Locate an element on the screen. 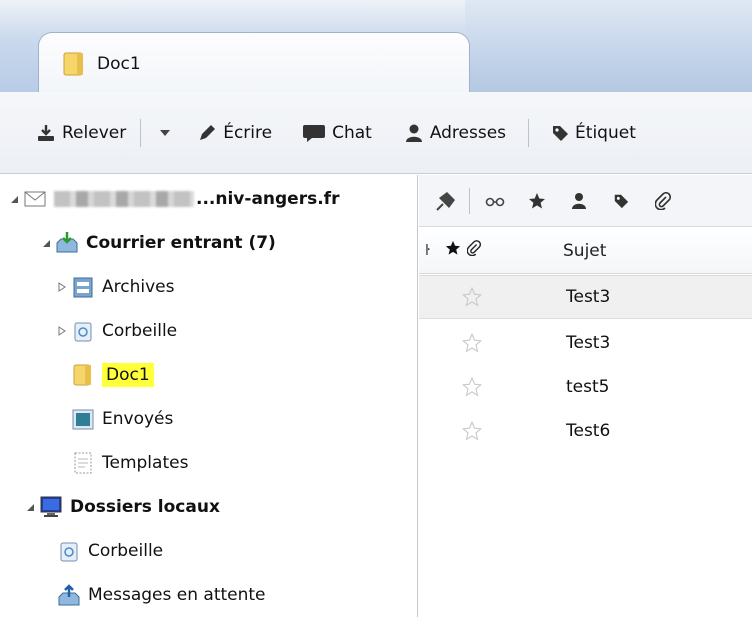 The width and height of the screenshot is (752, 617). folder-local: Dossiers locaux is located at coordinates (122, 507).